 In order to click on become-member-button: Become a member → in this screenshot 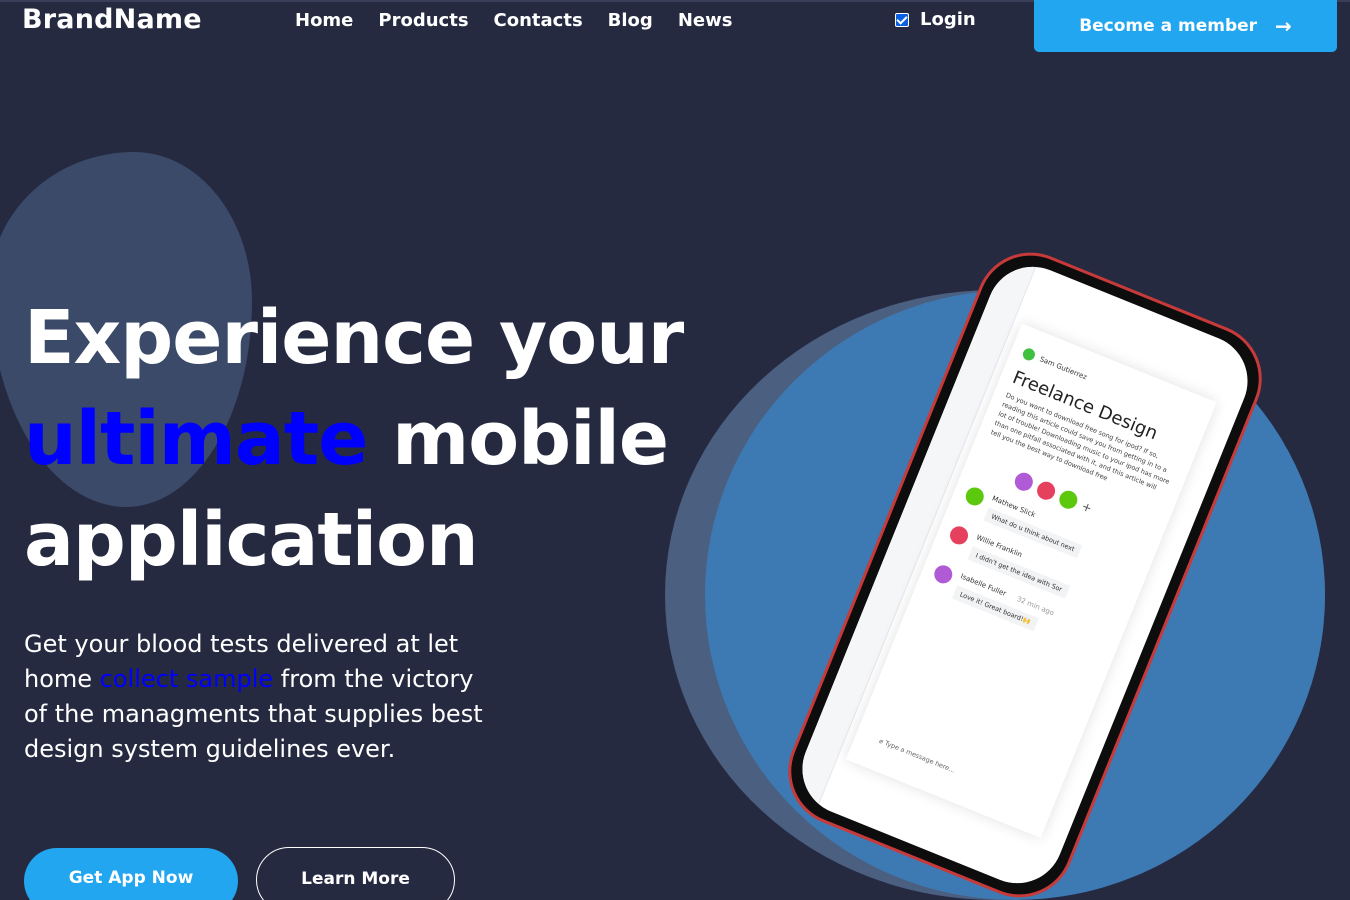, I will do `click(1185, 26)`.